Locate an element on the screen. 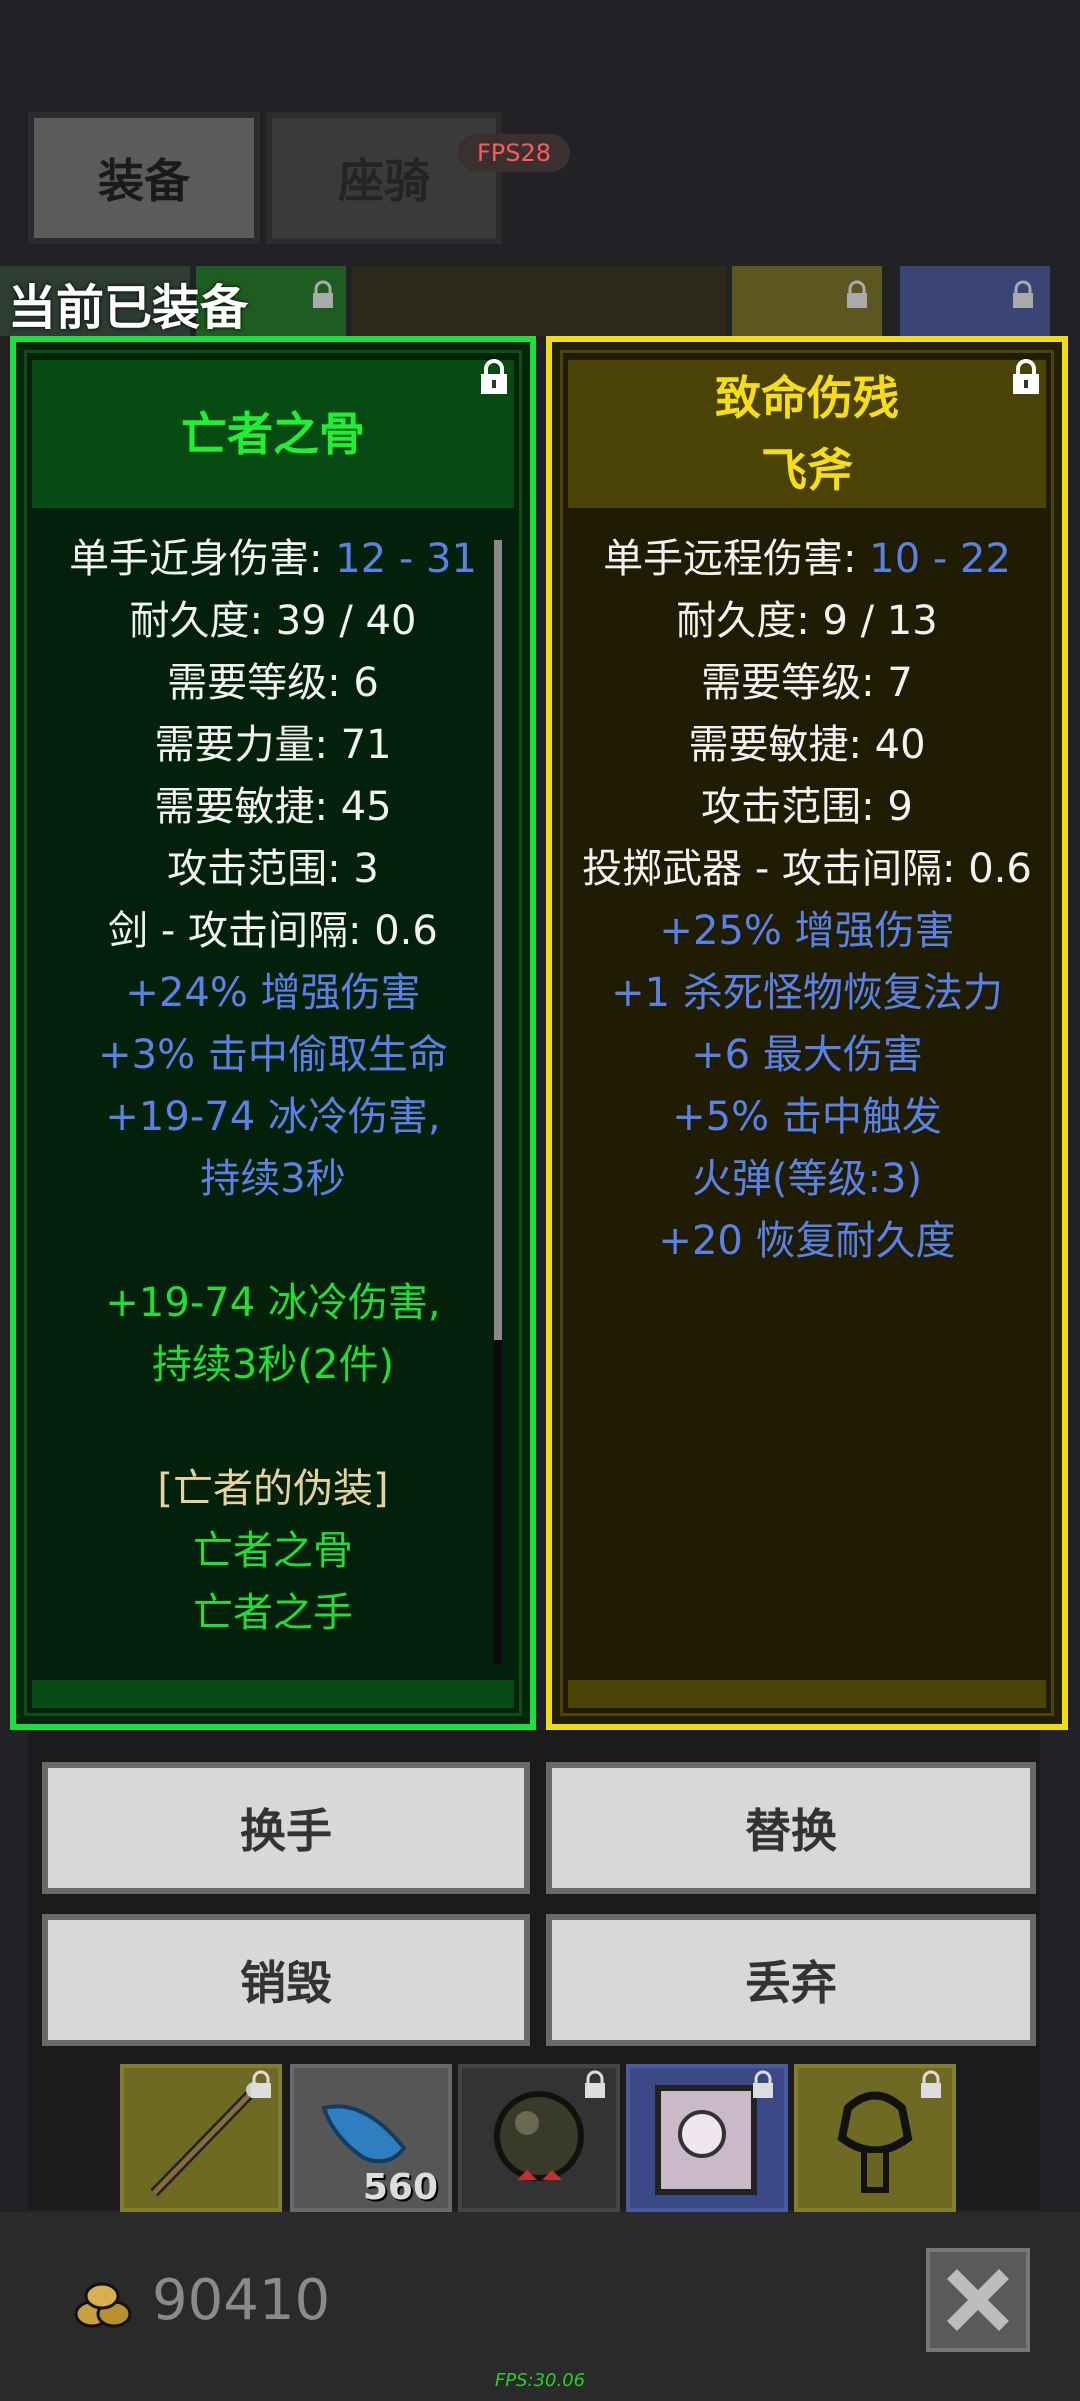 The height and width of the screenshot is (2401, 1080). stat-text: 持续3秒 is located at coordinates (273, 1179).